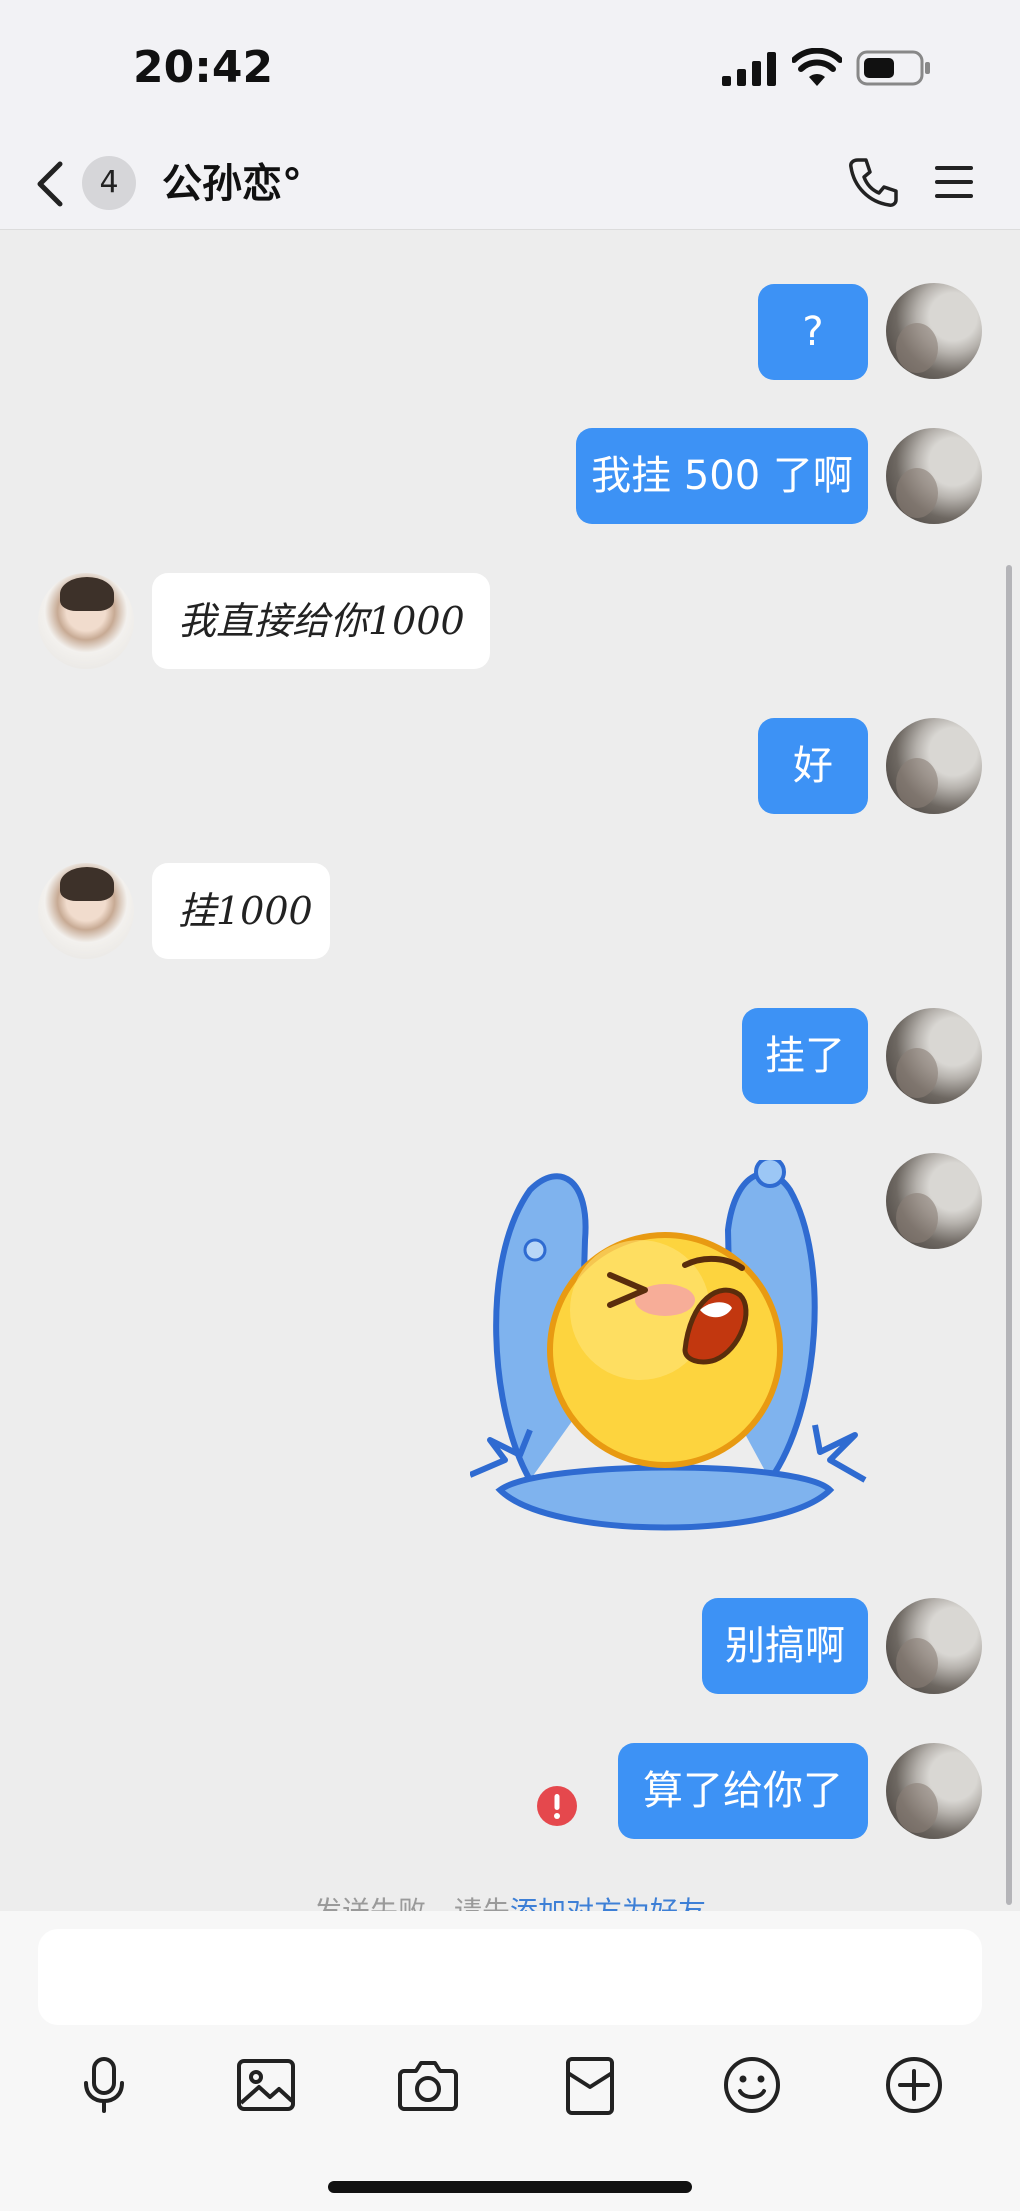  Describe the element at coordinates (510, 2061) in the screenshot. I see `composer` at that location.